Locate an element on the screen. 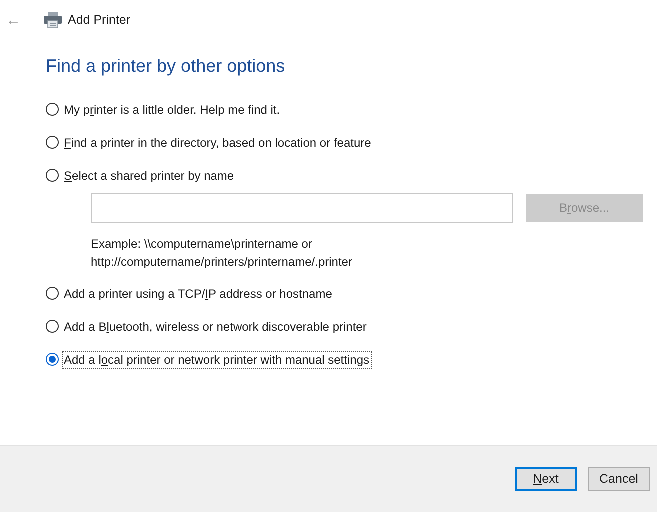 This screenshot has width=657, height=512. option-label: Add a printer using a TCP/IP address or hostname is located at coordinates (198, 293).